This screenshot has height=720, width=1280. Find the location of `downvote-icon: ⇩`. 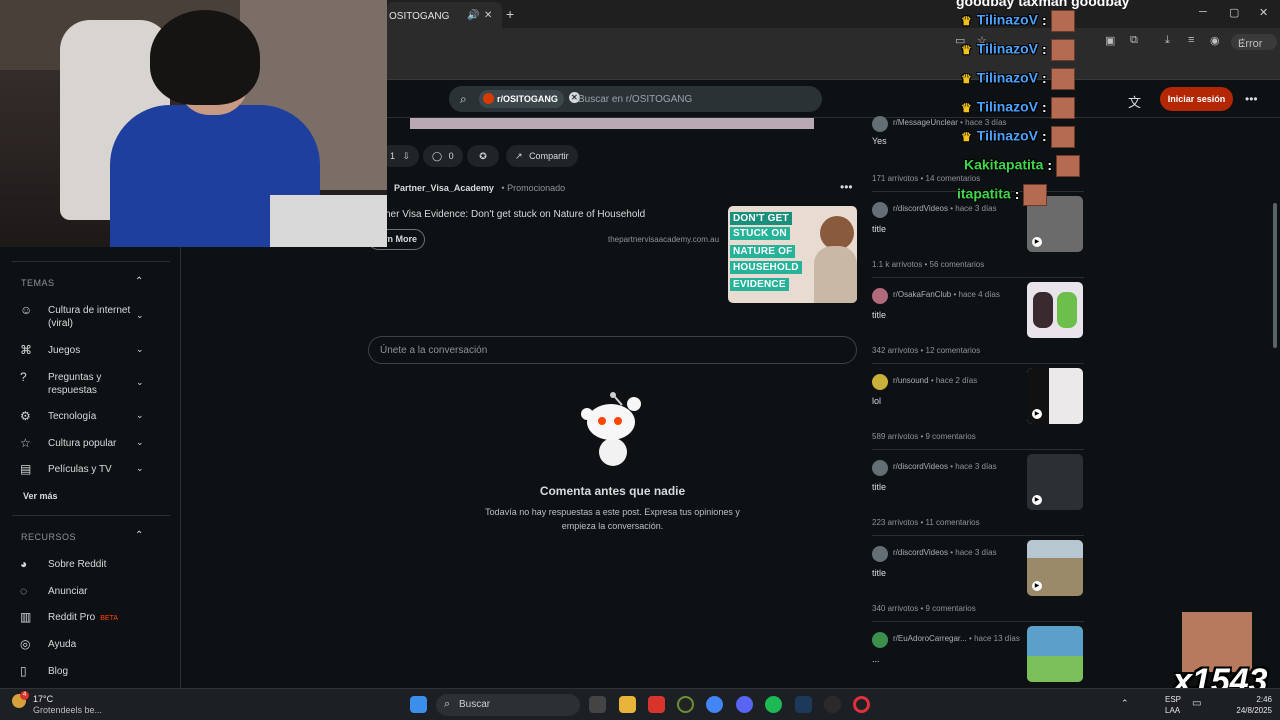

downvote-icon: ⇩ is located at coordinates (407, 156).